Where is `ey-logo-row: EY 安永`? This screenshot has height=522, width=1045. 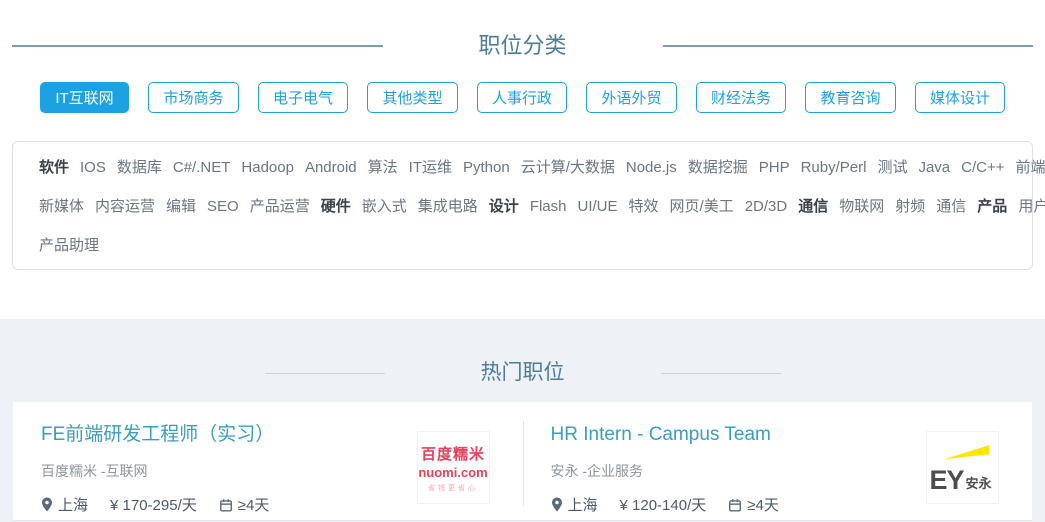 ey-logo-row: EY 安永 is located at coordinates (960, 480).